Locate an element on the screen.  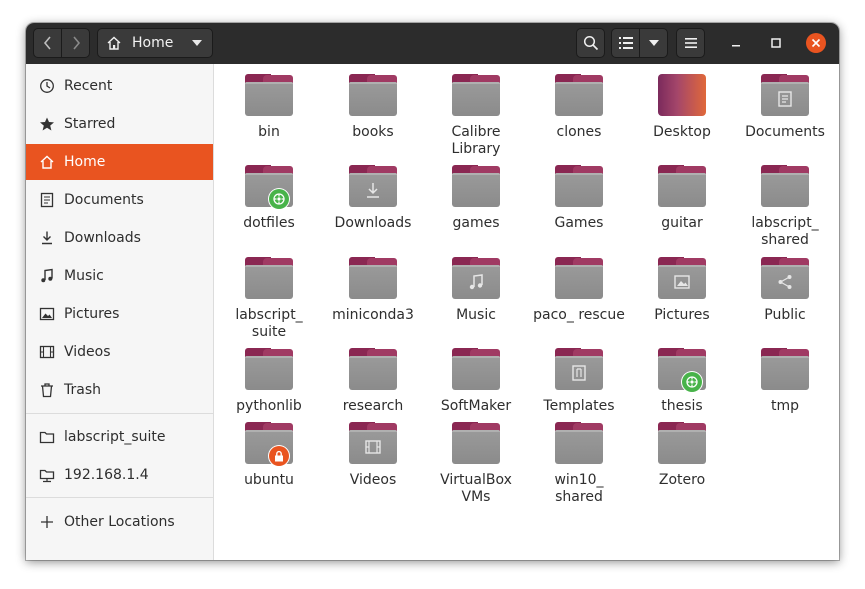
file-name: games is located at coordinates (476, 223).